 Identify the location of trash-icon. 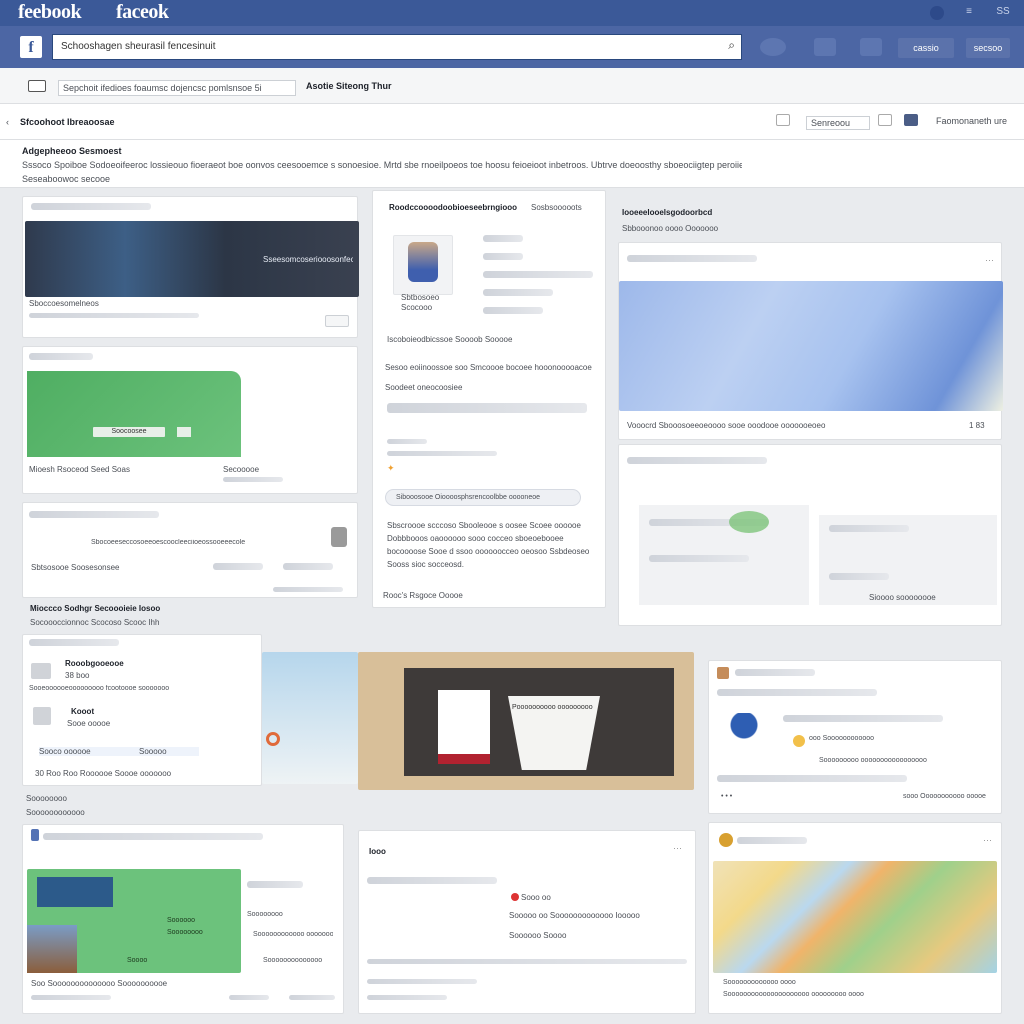
(339, 537).